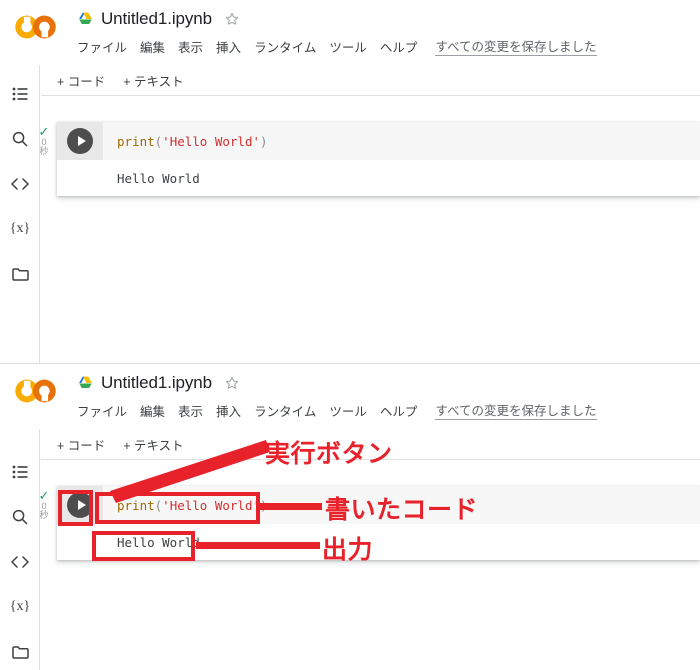 The width and height of the screenshot is (700, 670). Describe the element at coordinates (378, 141) in the screenshot. I see `code-cell-input: print('Hello World')` at that location.